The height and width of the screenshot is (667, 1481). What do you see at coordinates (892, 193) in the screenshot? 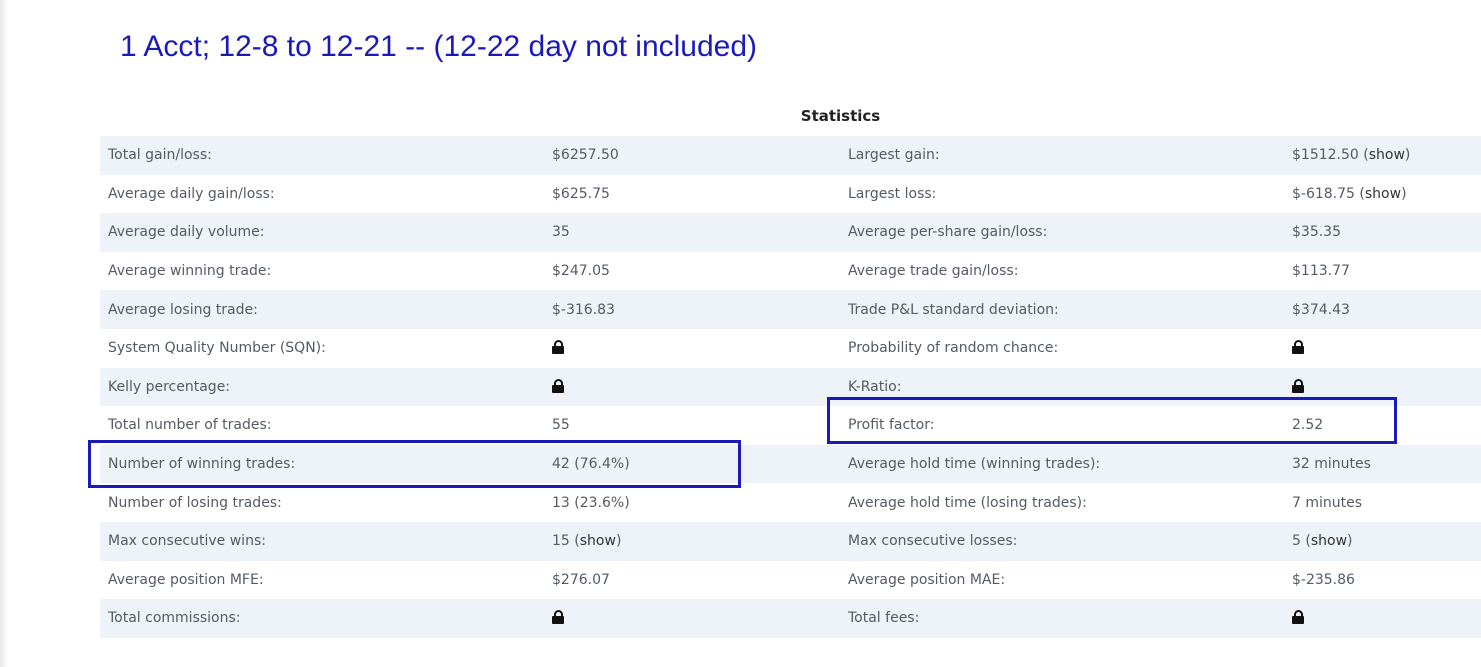
I see `stat-label: Largest loss:` at bounding box center [892, 193].